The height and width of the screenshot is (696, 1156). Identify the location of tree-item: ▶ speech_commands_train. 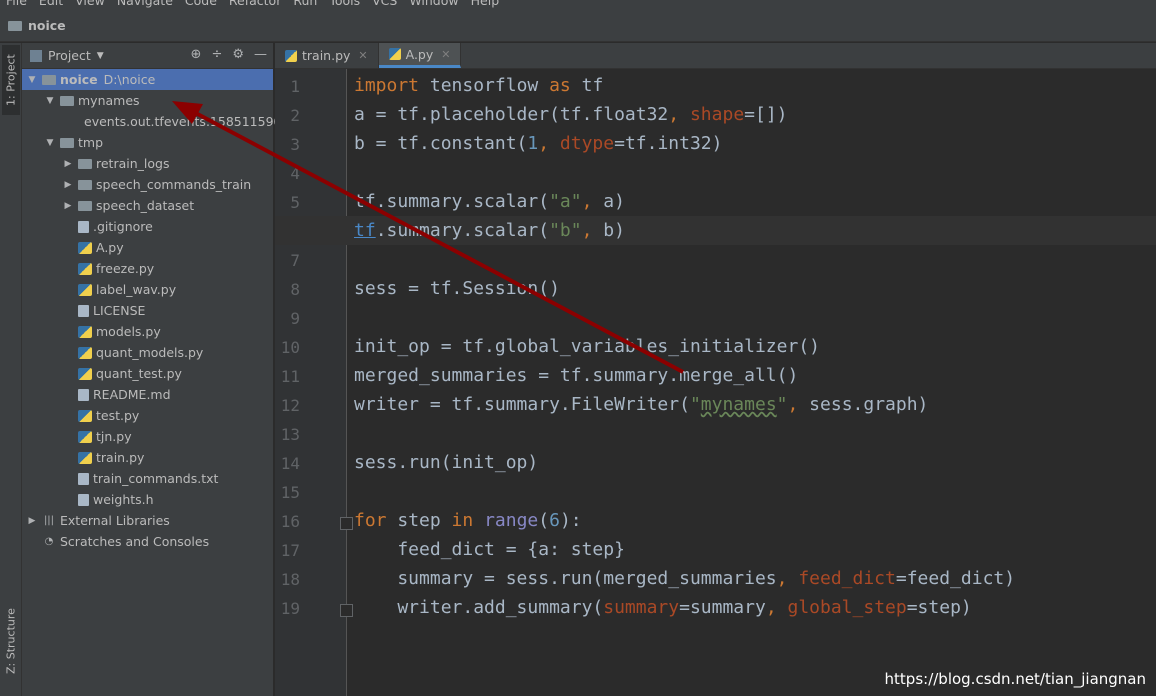
(147, 184).